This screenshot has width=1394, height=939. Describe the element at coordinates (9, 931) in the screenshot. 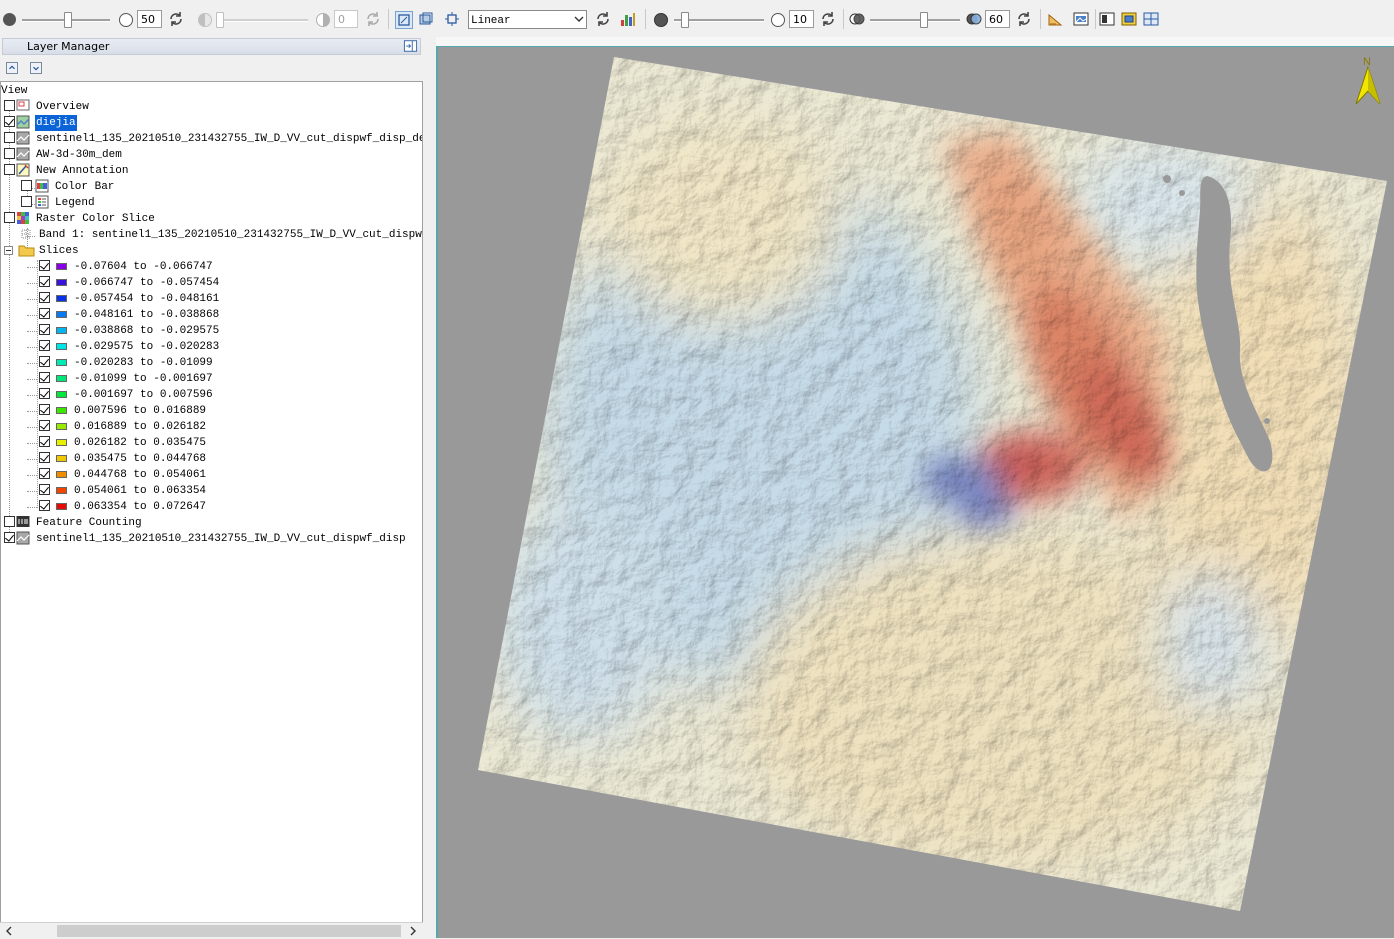

I see `scroll-left-icon` at that location.